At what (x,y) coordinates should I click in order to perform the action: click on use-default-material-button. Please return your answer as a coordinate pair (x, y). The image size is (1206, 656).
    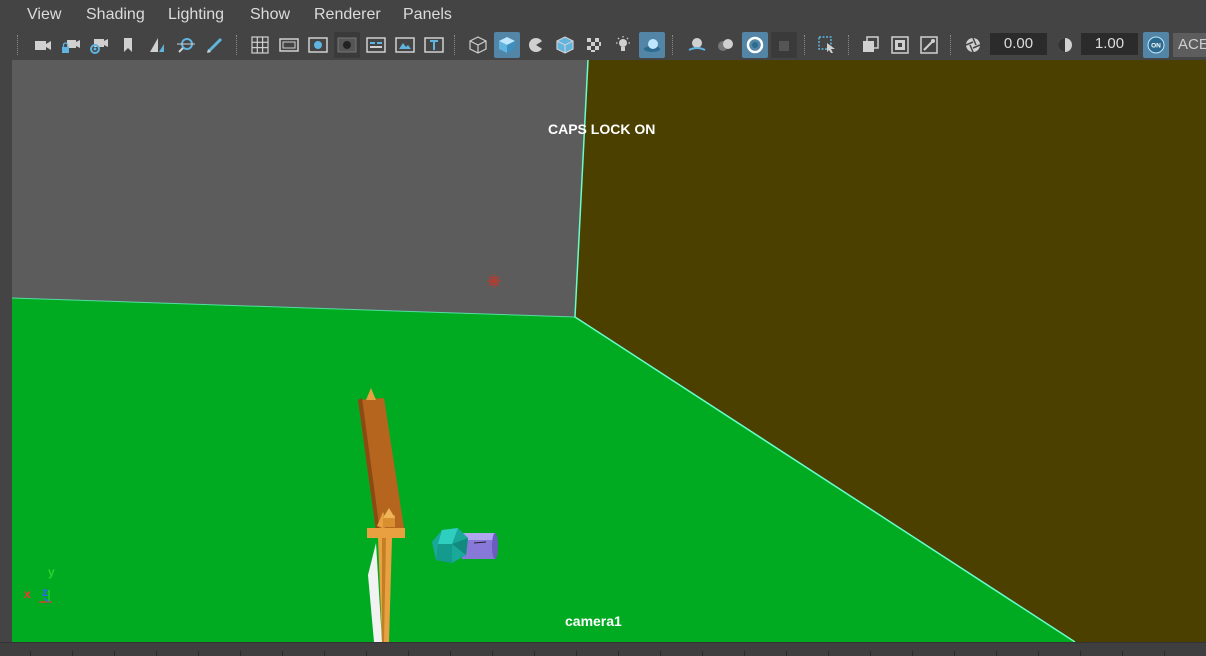
    Looking at the image, I should click on (536, 45).